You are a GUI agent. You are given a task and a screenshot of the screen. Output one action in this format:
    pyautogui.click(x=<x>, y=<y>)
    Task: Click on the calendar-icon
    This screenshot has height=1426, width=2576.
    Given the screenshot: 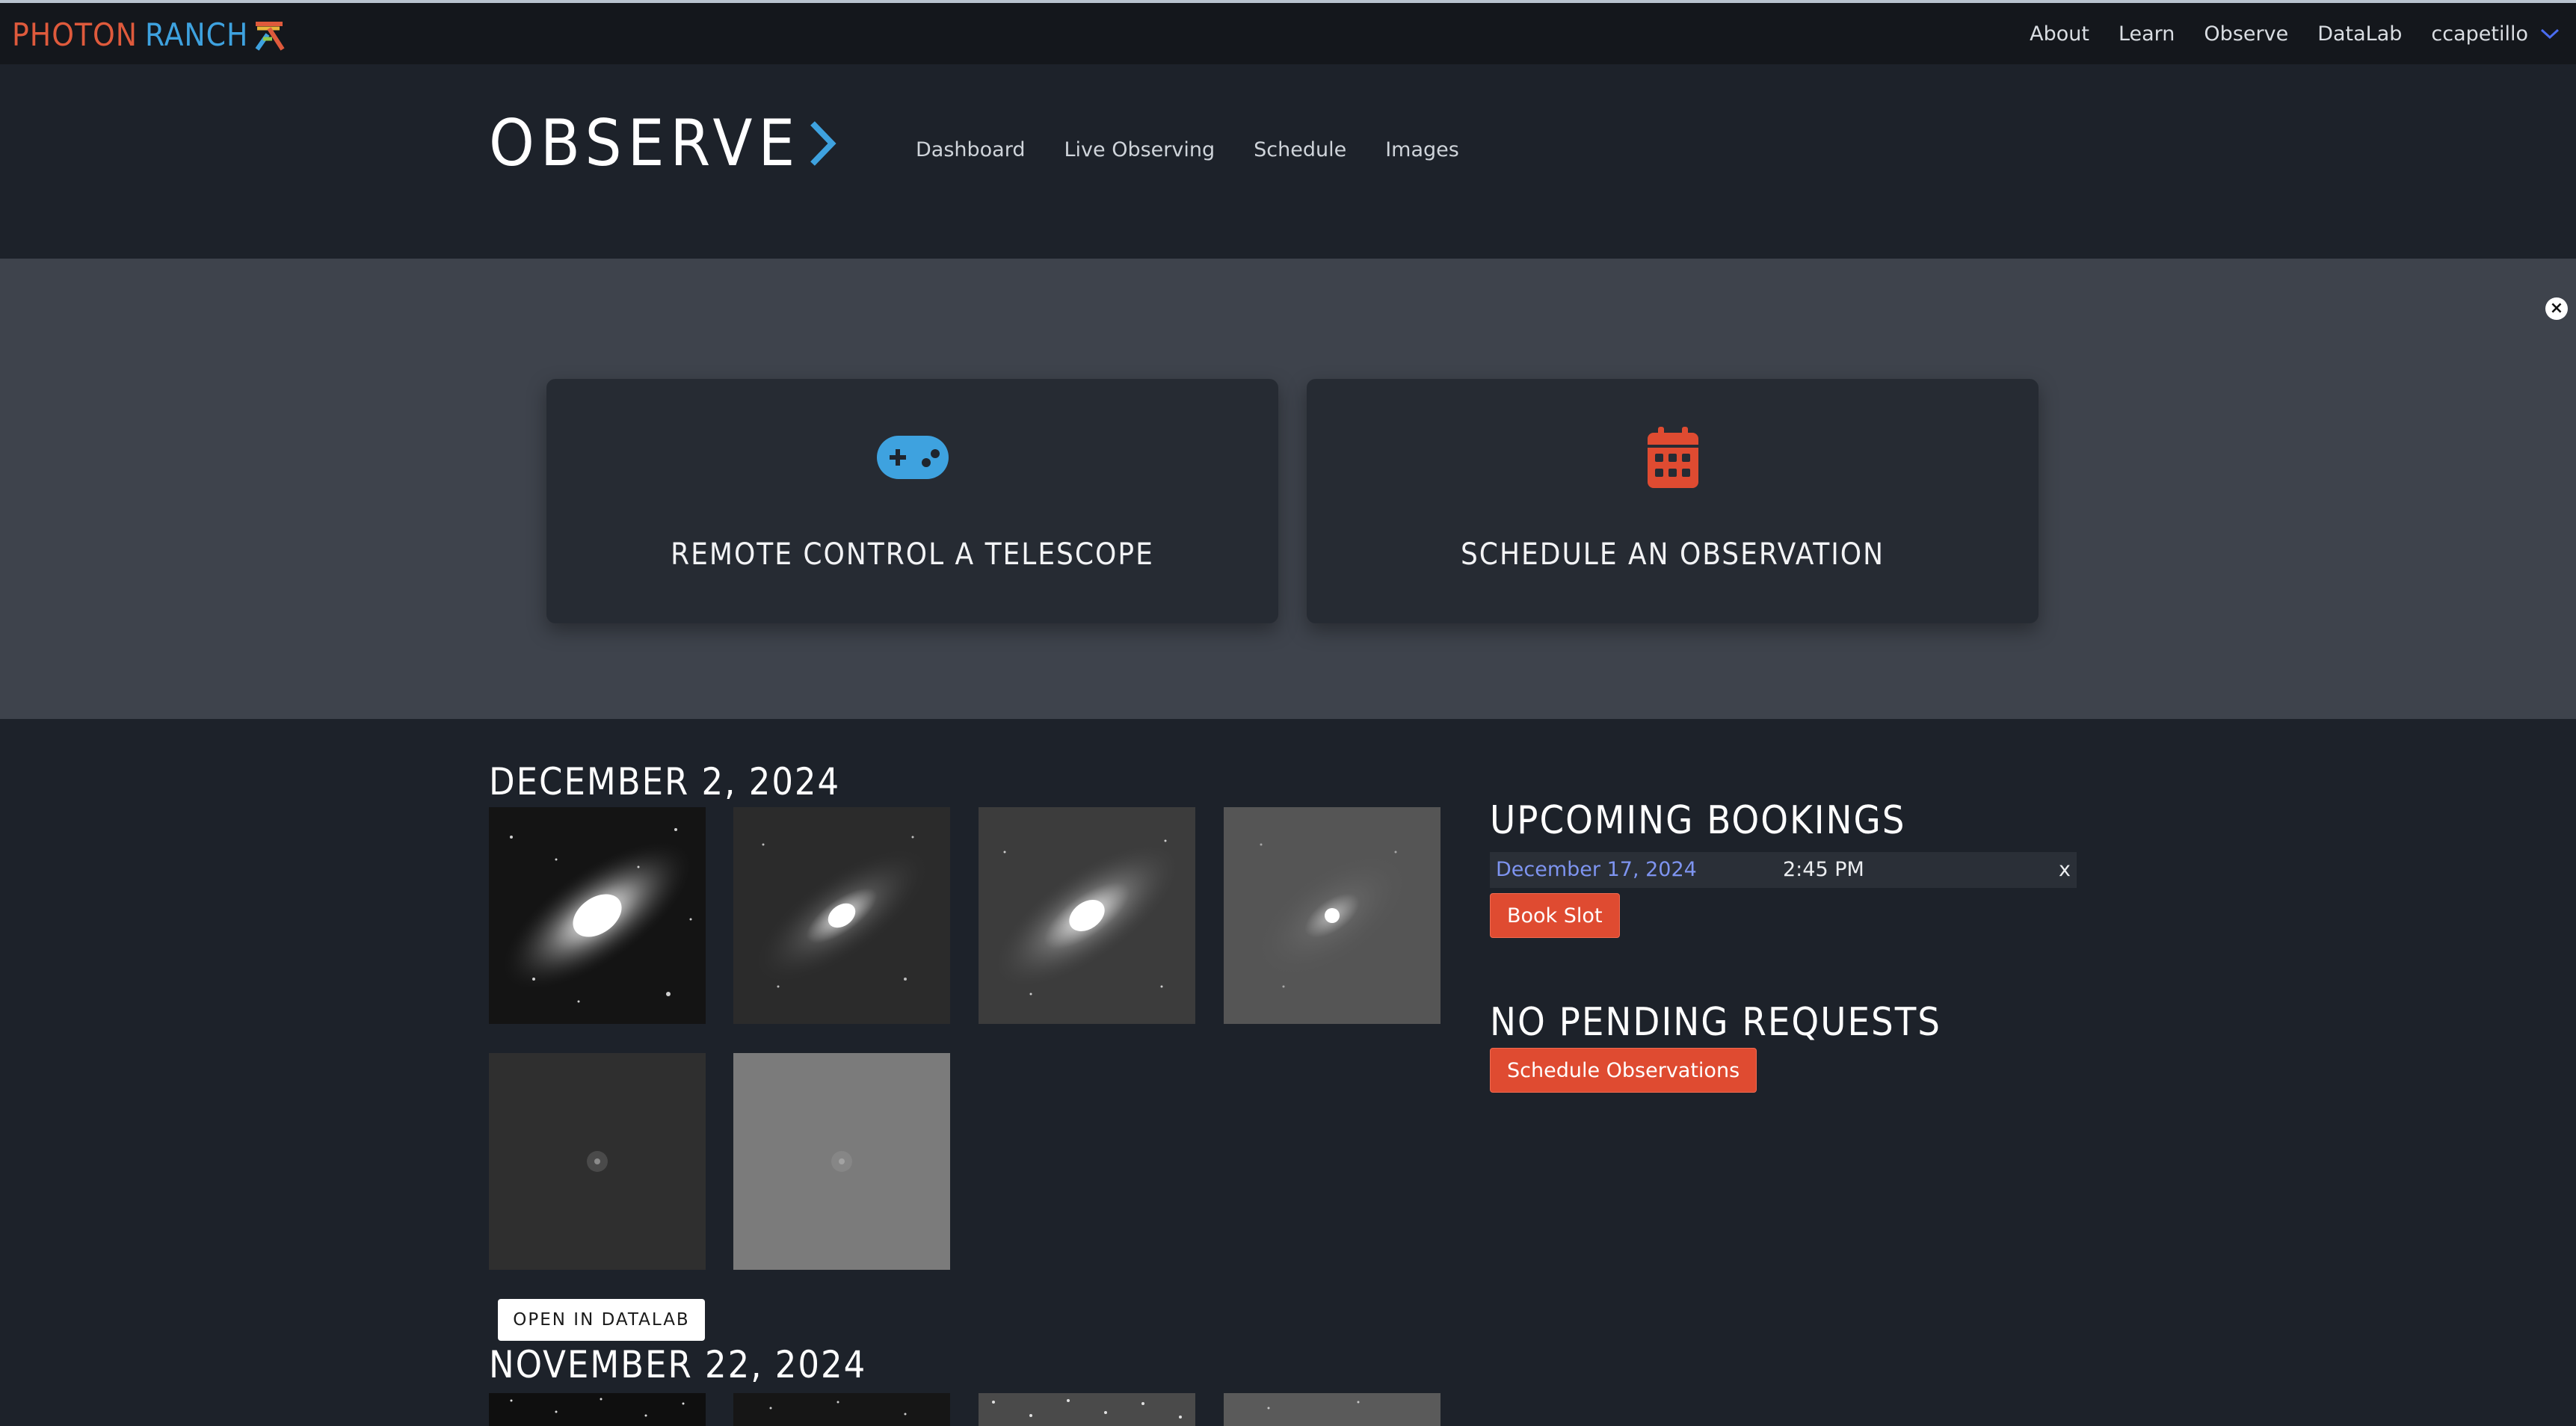 What is the action you would take?
    pyautogui.click(x=1672, y=457)
    